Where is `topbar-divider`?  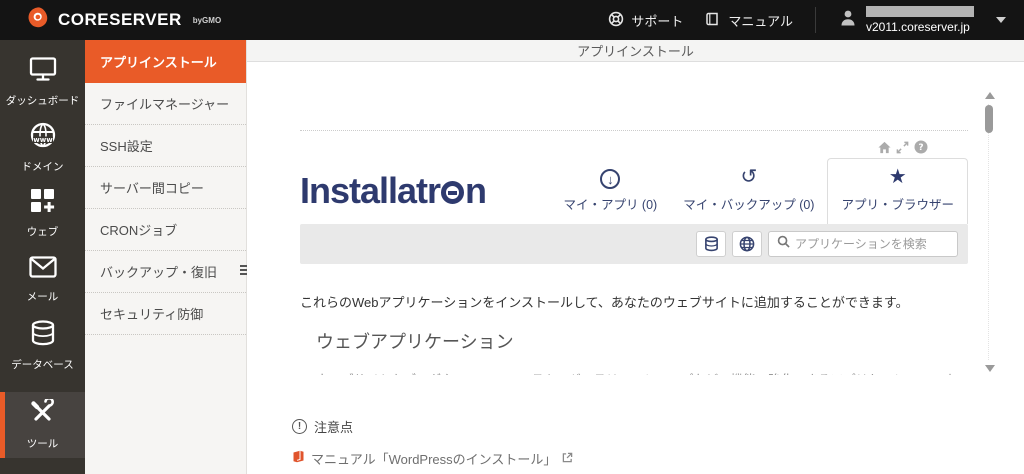
topbar-divider is located at coordinates (815, 20).